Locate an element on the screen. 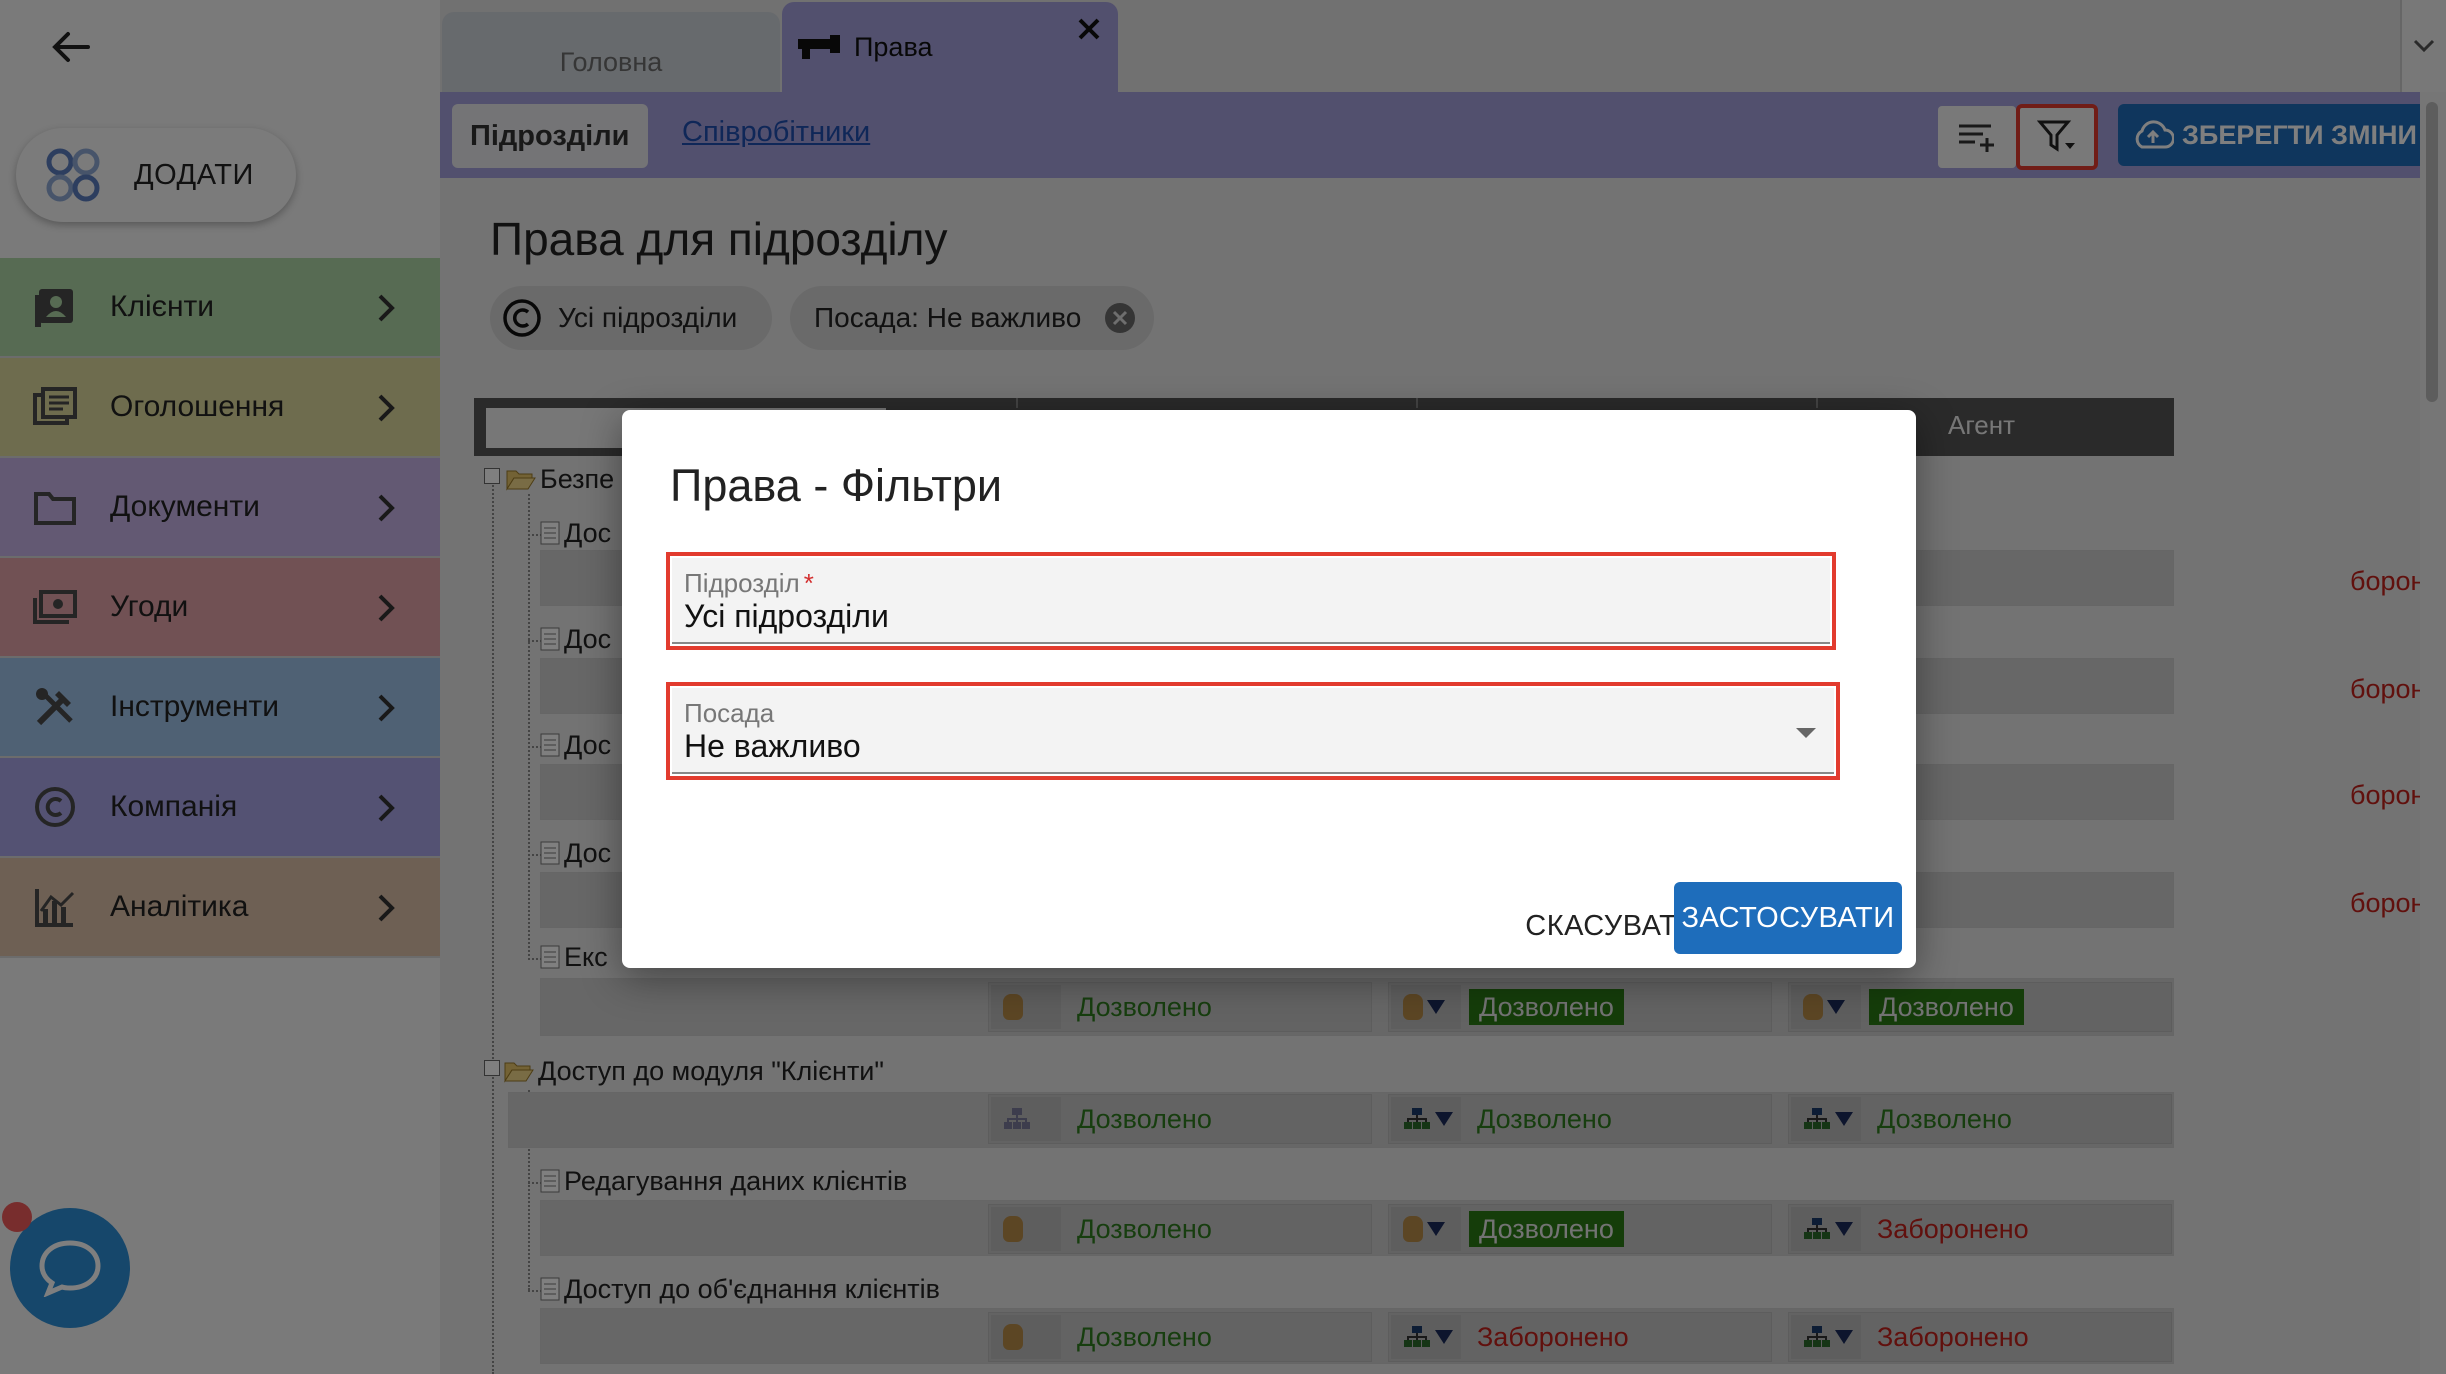 Image resolution: width=2446 pixels, height=1374 pixels. required-marker: * is located at coordinates (808, 583).